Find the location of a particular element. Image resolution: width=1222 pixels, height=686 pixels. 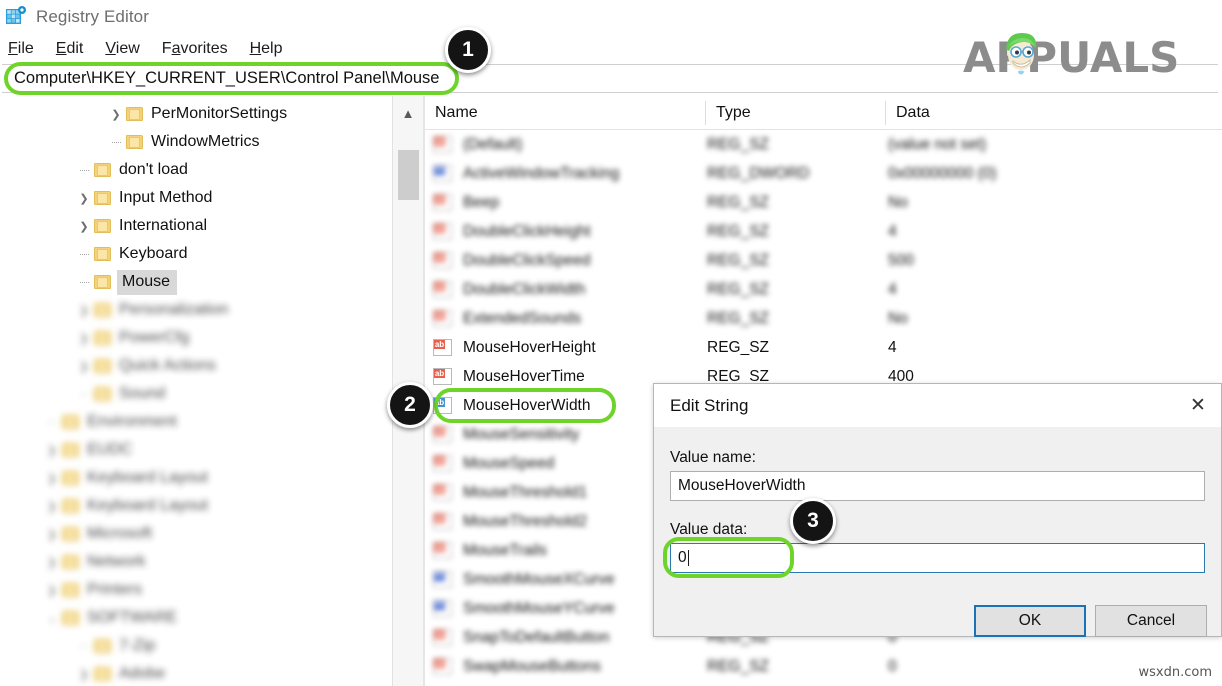

list-header: Name Type Data is located at coordinates (823, 113).